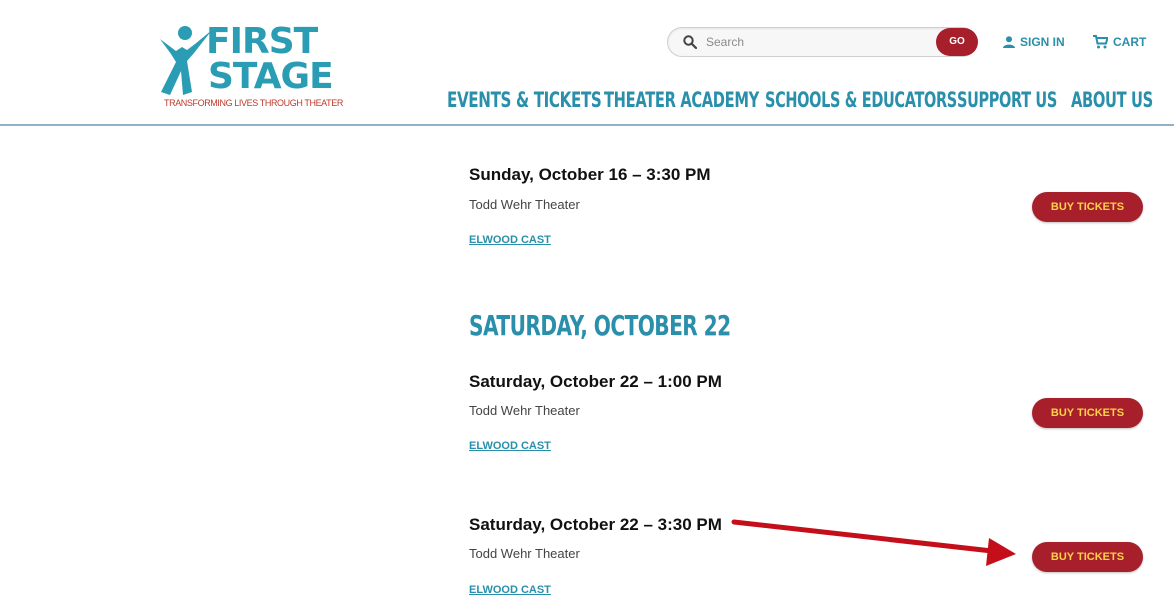 This screenshot has width=1174, height=596. Describe the element at coordinates (524, 100) in the screenshot. I see `nav-events-tickets: EVENTS & TICKETS` at that location.